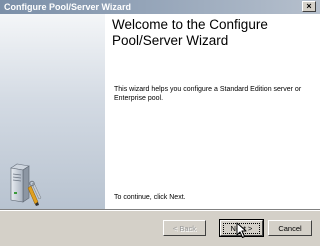 Image resolution: width=320 pixels, height=246 pixels. Describe the element at coordinates (150, 197) in the screenshot. I see `continue-instruction: To continue, click Next.` at that location.